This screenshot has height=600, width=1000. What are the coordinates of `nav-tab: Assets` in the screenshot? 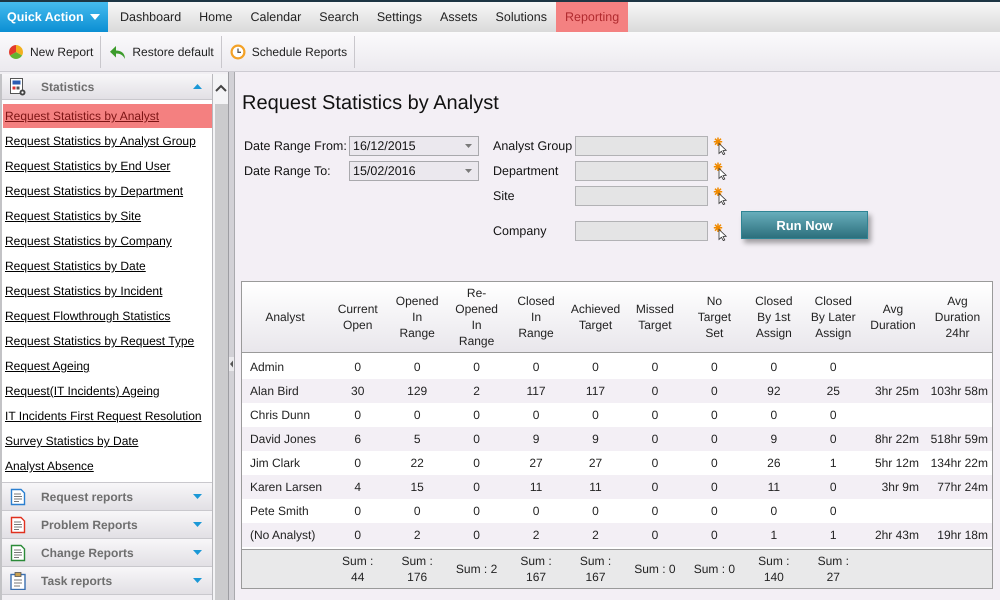 It's located at (459, 17).